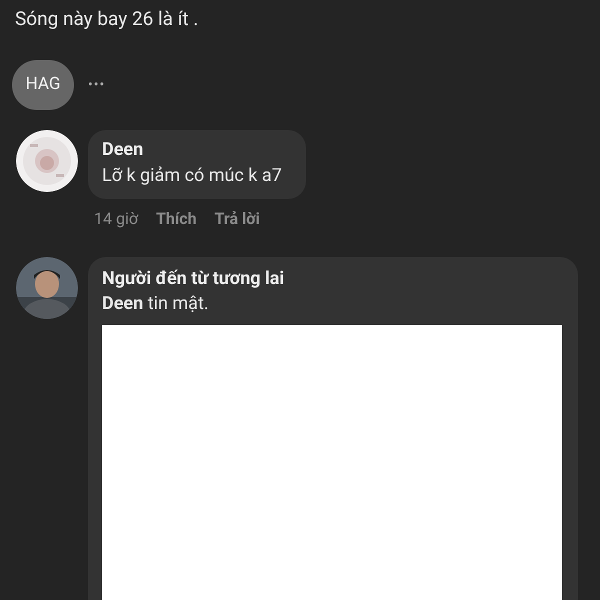  What do you see at coordinates (107, 19) in the screenshot?
I see `post-text: Sóng này bay 26 là ít .` at bounding box center [107, 19].